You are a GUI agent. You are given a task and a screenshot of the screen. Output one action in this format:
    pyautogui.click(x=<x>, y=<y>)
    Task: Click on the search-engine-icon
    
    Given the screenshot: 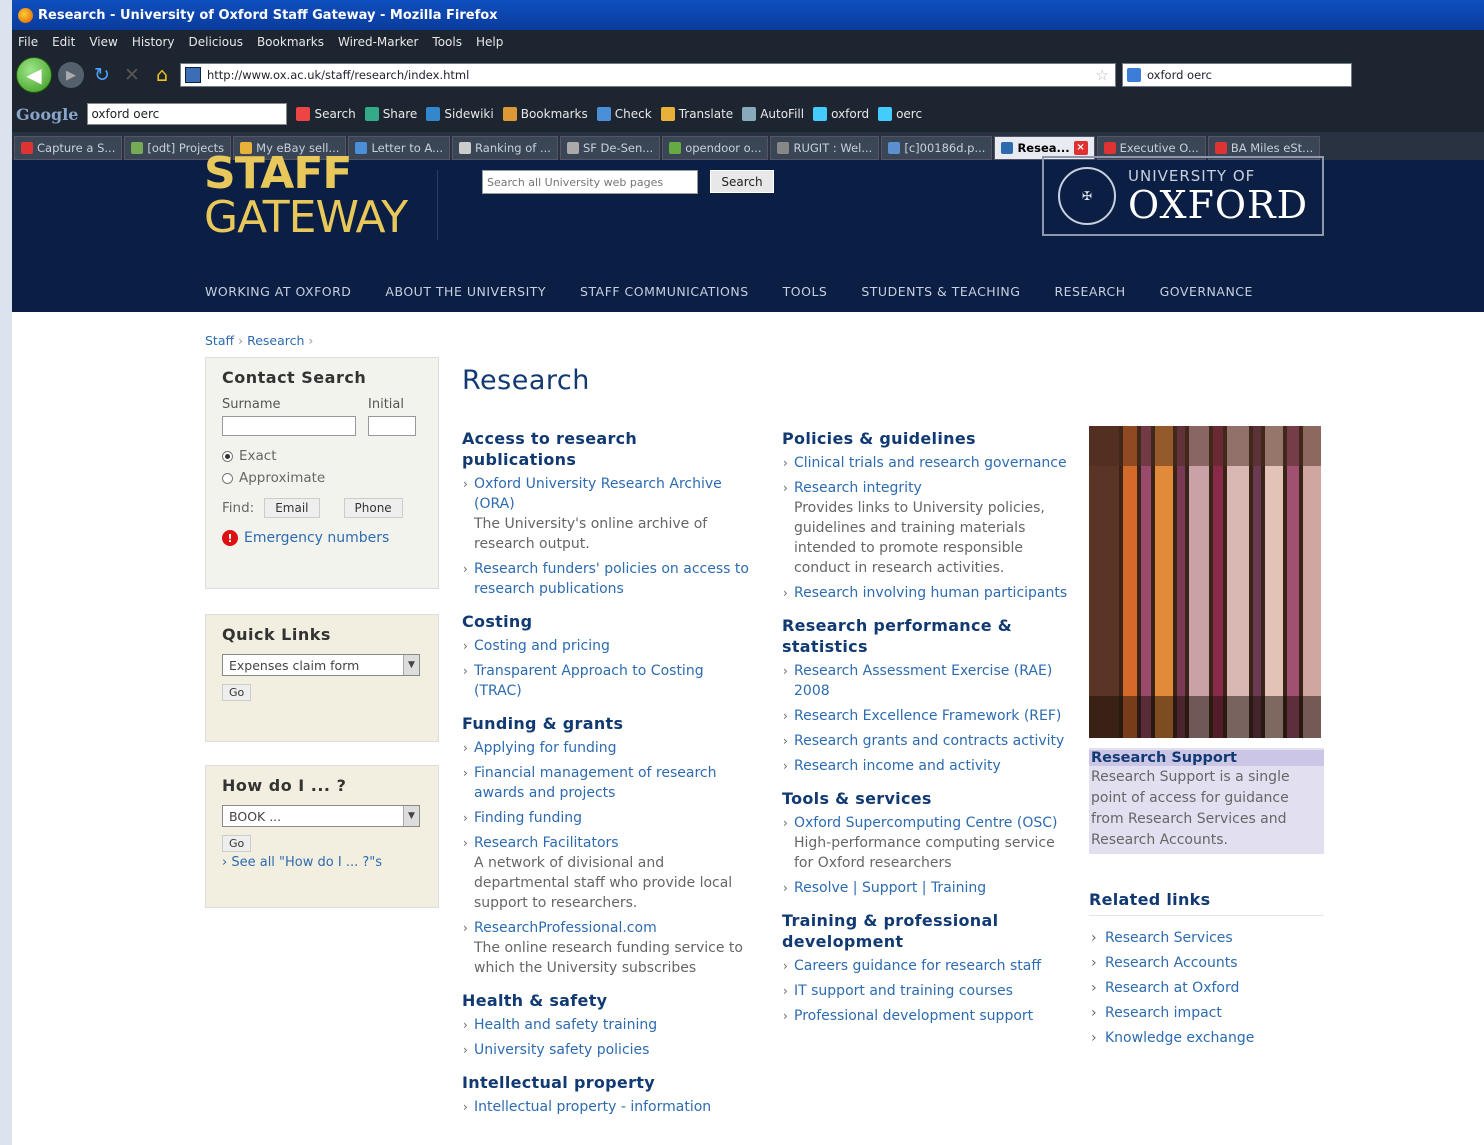 What is the action you would take?
    pyautogui.click(x=1134, y=75)
    